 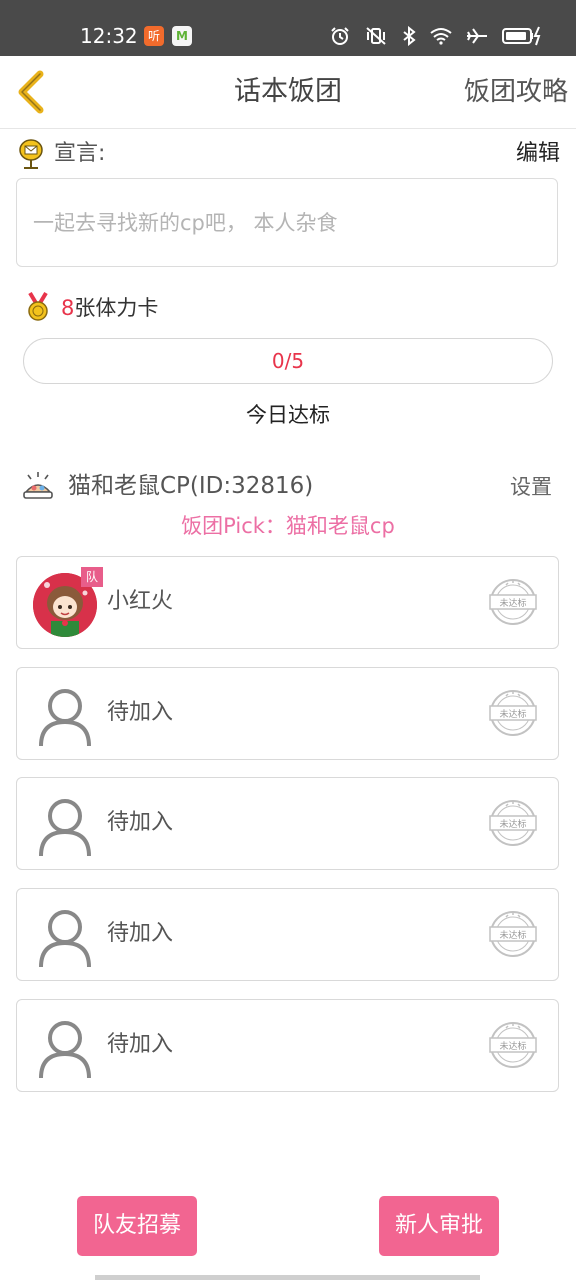 I want to click on battery-charging-icon, so click(x=521, y=36).